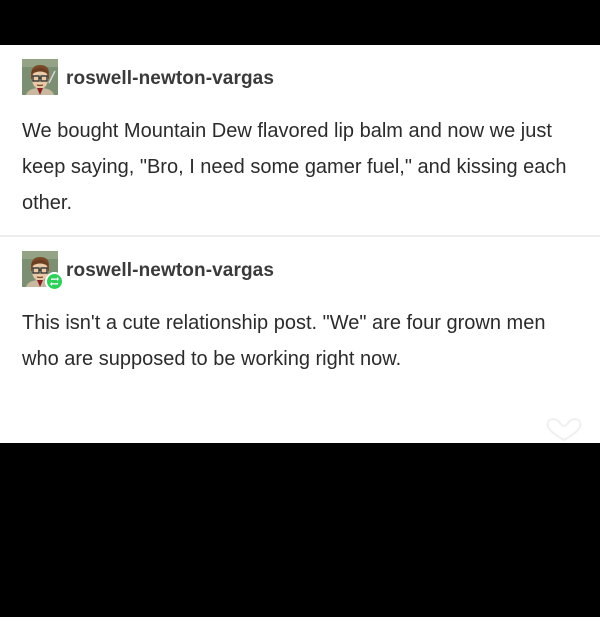 Image resolution: width=600 pixels, height=617 pixels. Describe the element at coordinates (40, 77) in the screenshot. I see `avatar` at that location.